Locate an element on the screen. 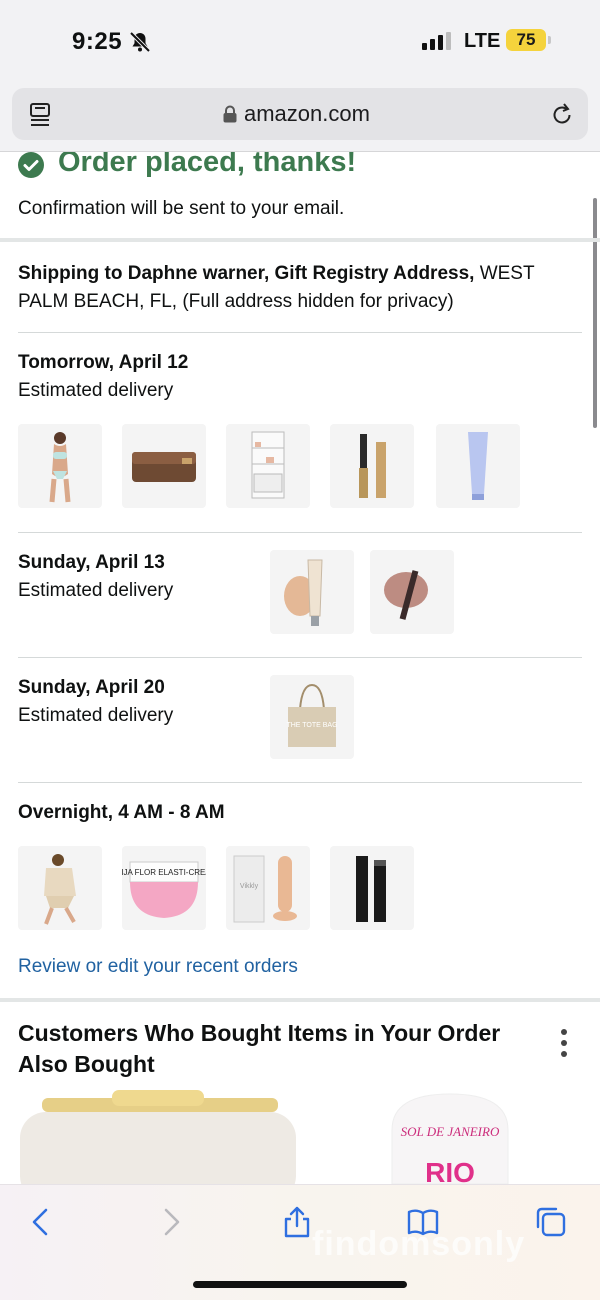 This screenshot has height=1300, width=600. product-thumb-bikini is located at coordinates (60, 466).